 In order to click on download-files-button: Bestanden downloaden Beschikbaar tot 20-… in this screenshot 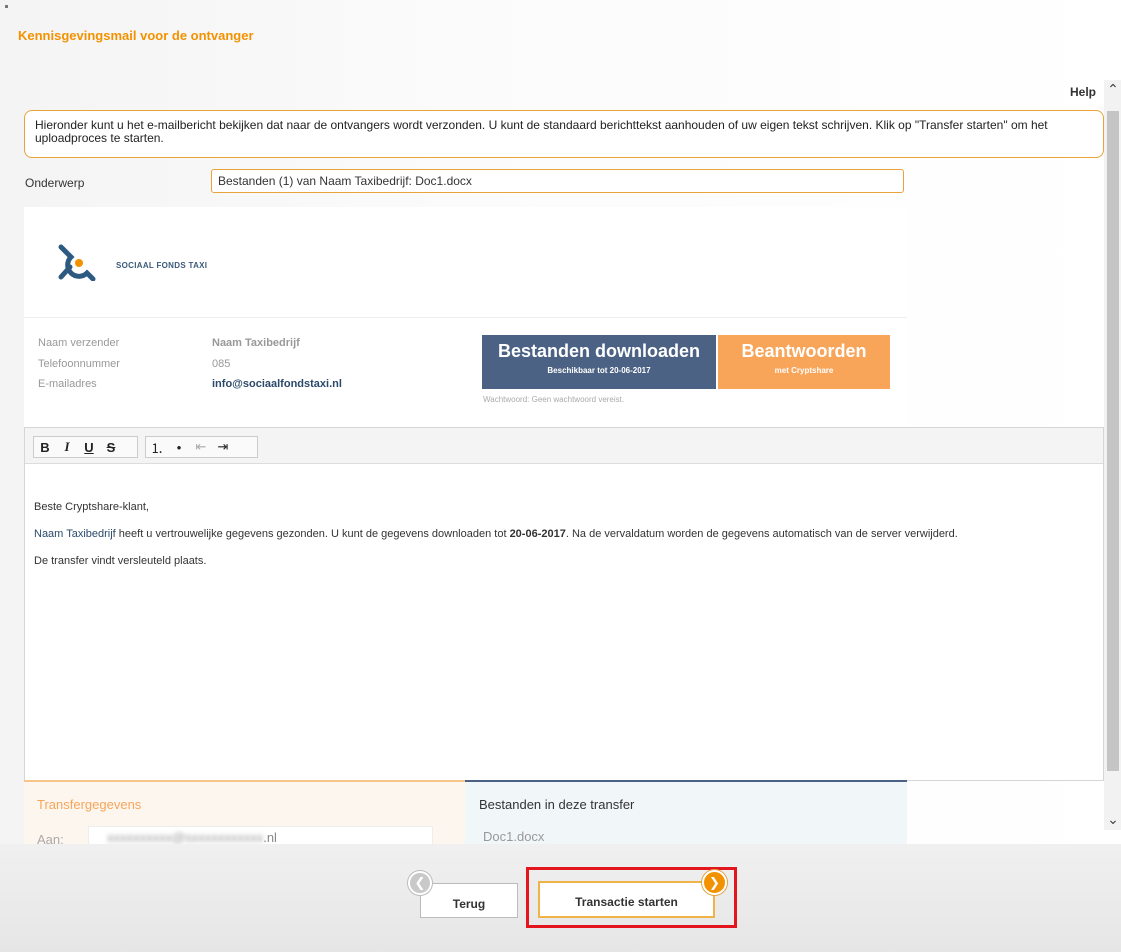, I will do `click(599, 362)`.